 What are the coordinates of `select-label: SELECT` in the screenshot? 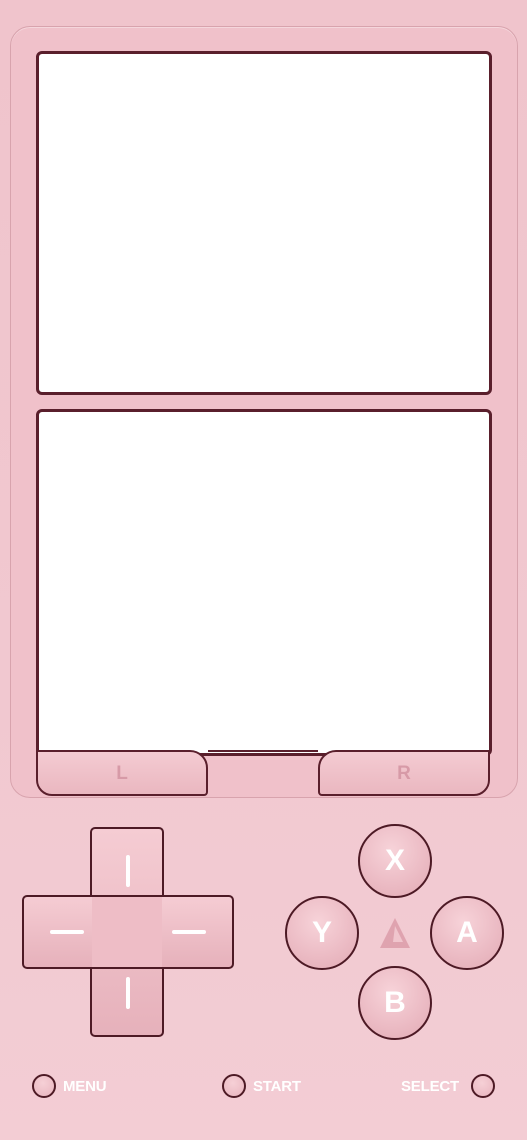 It's located at (430, 1086).